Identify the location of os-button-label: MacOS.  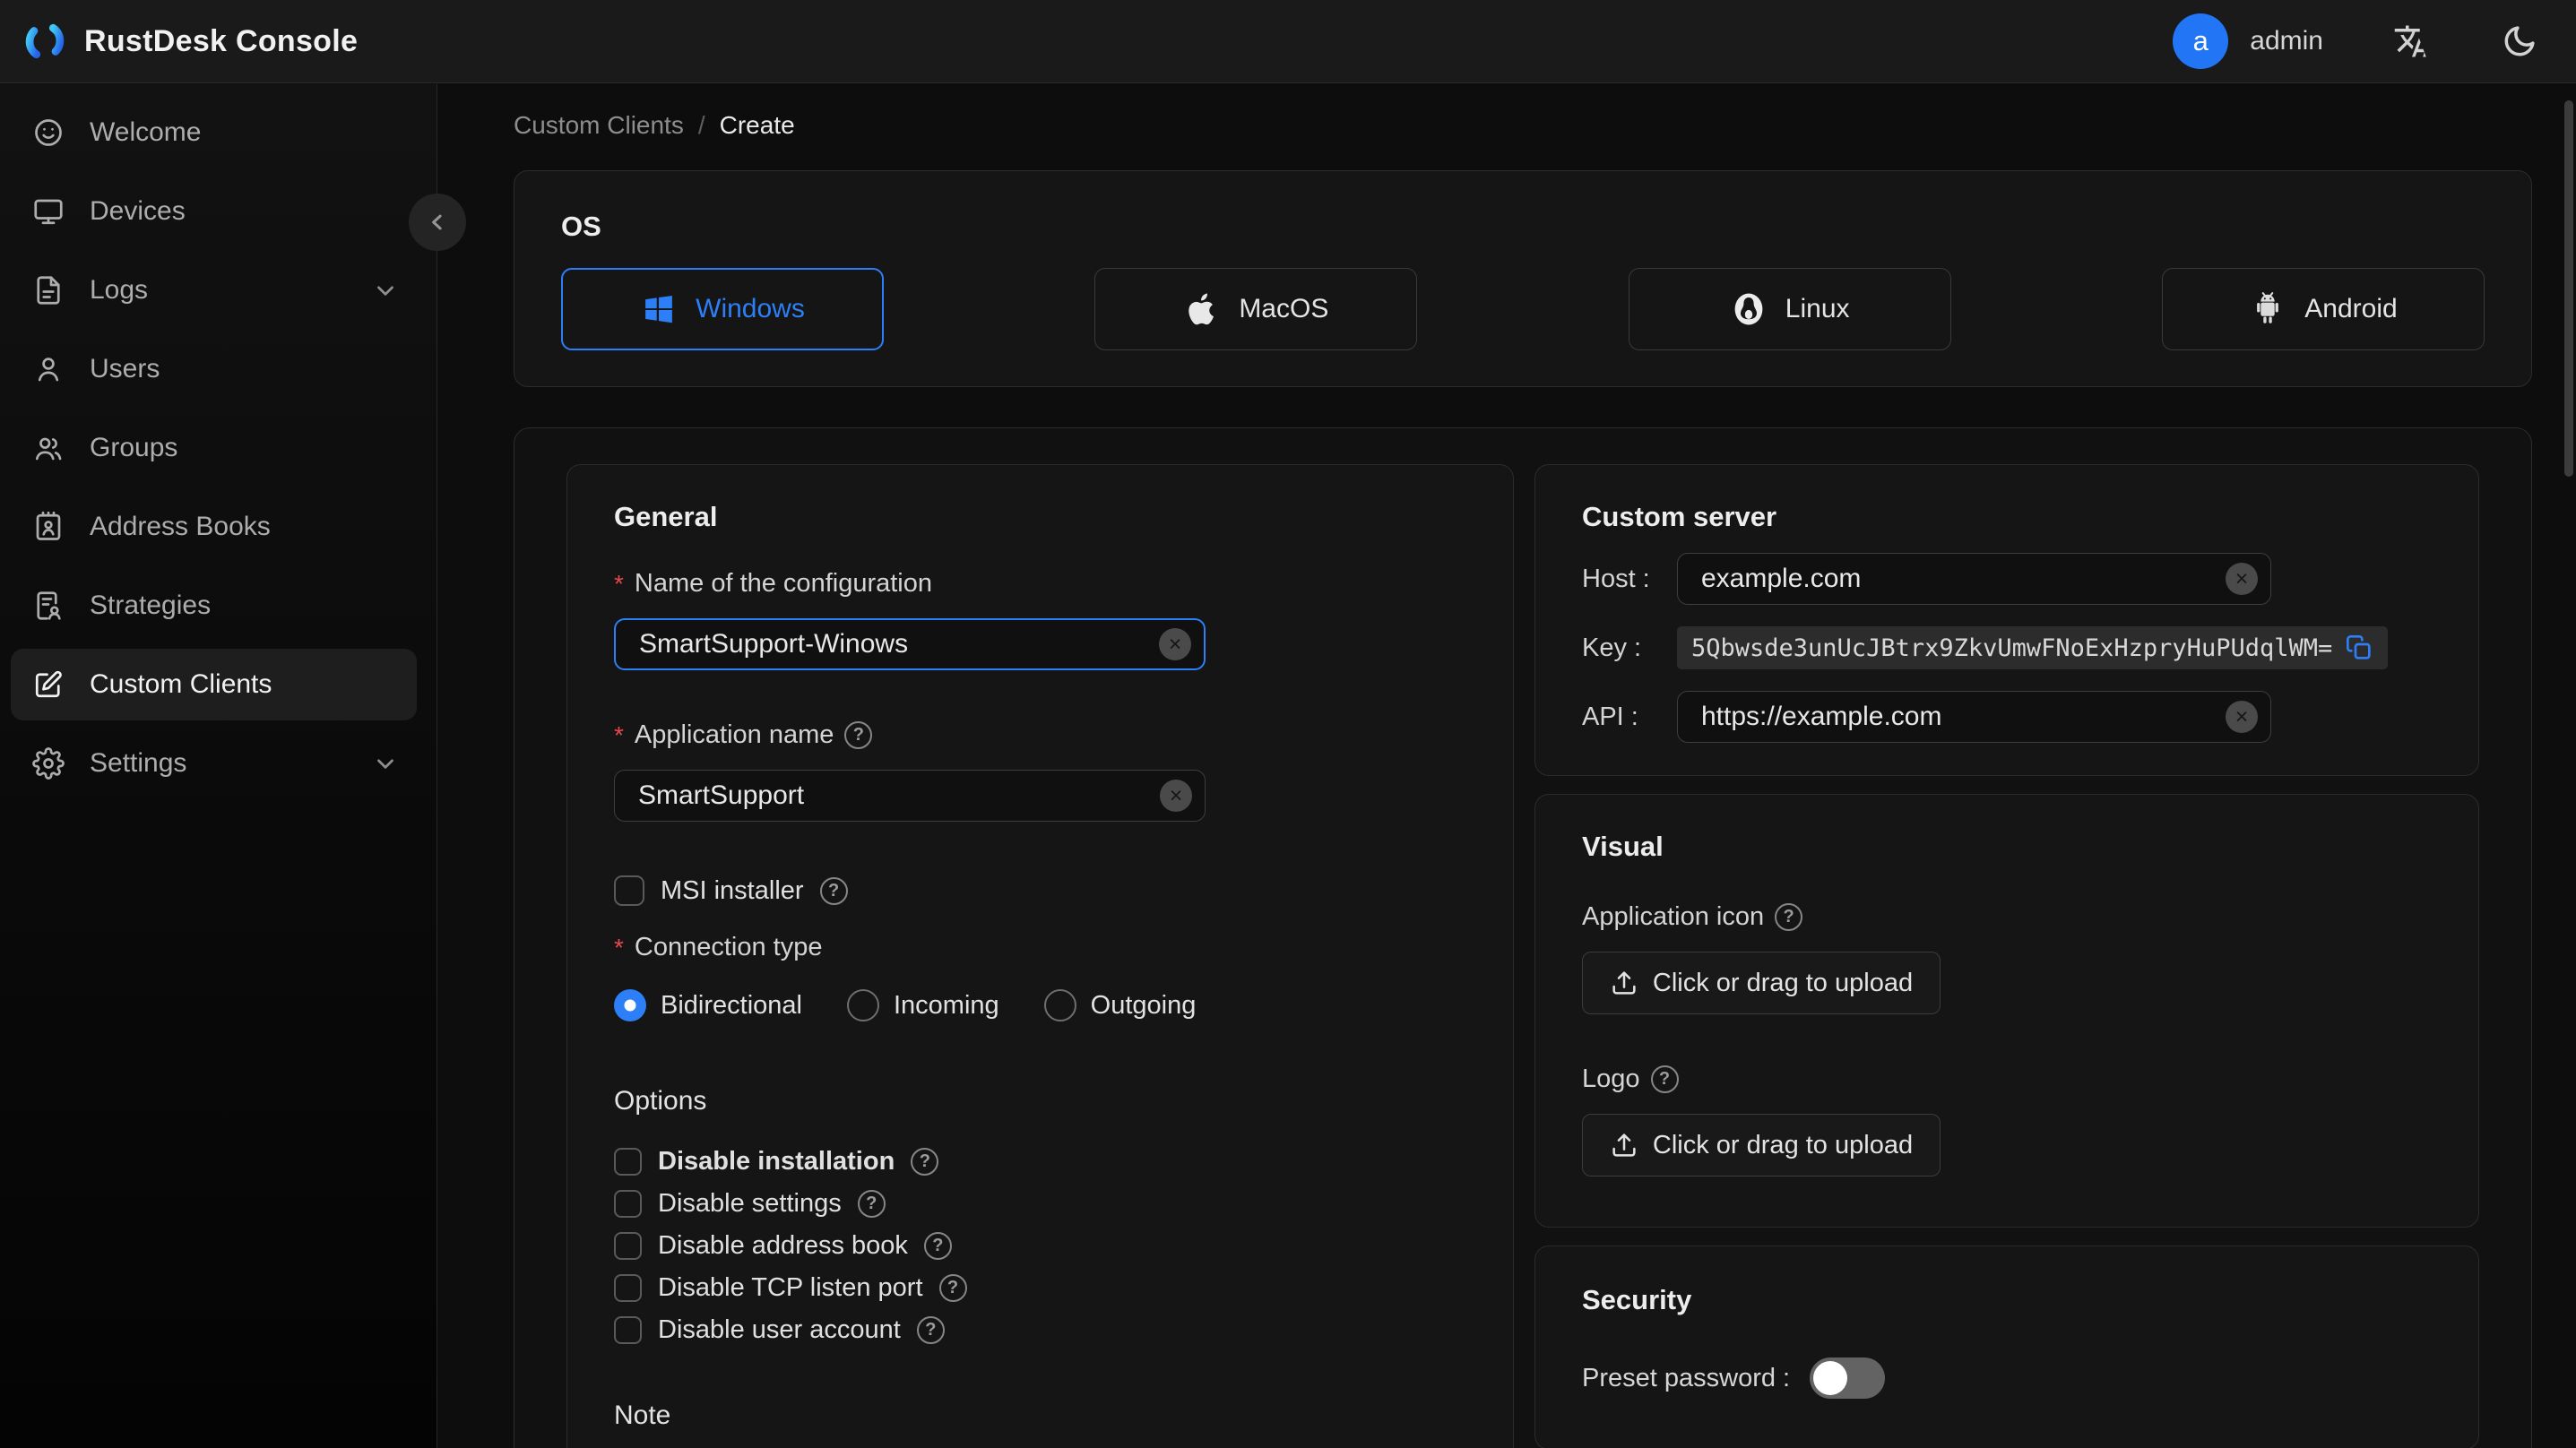
(1284, 308).